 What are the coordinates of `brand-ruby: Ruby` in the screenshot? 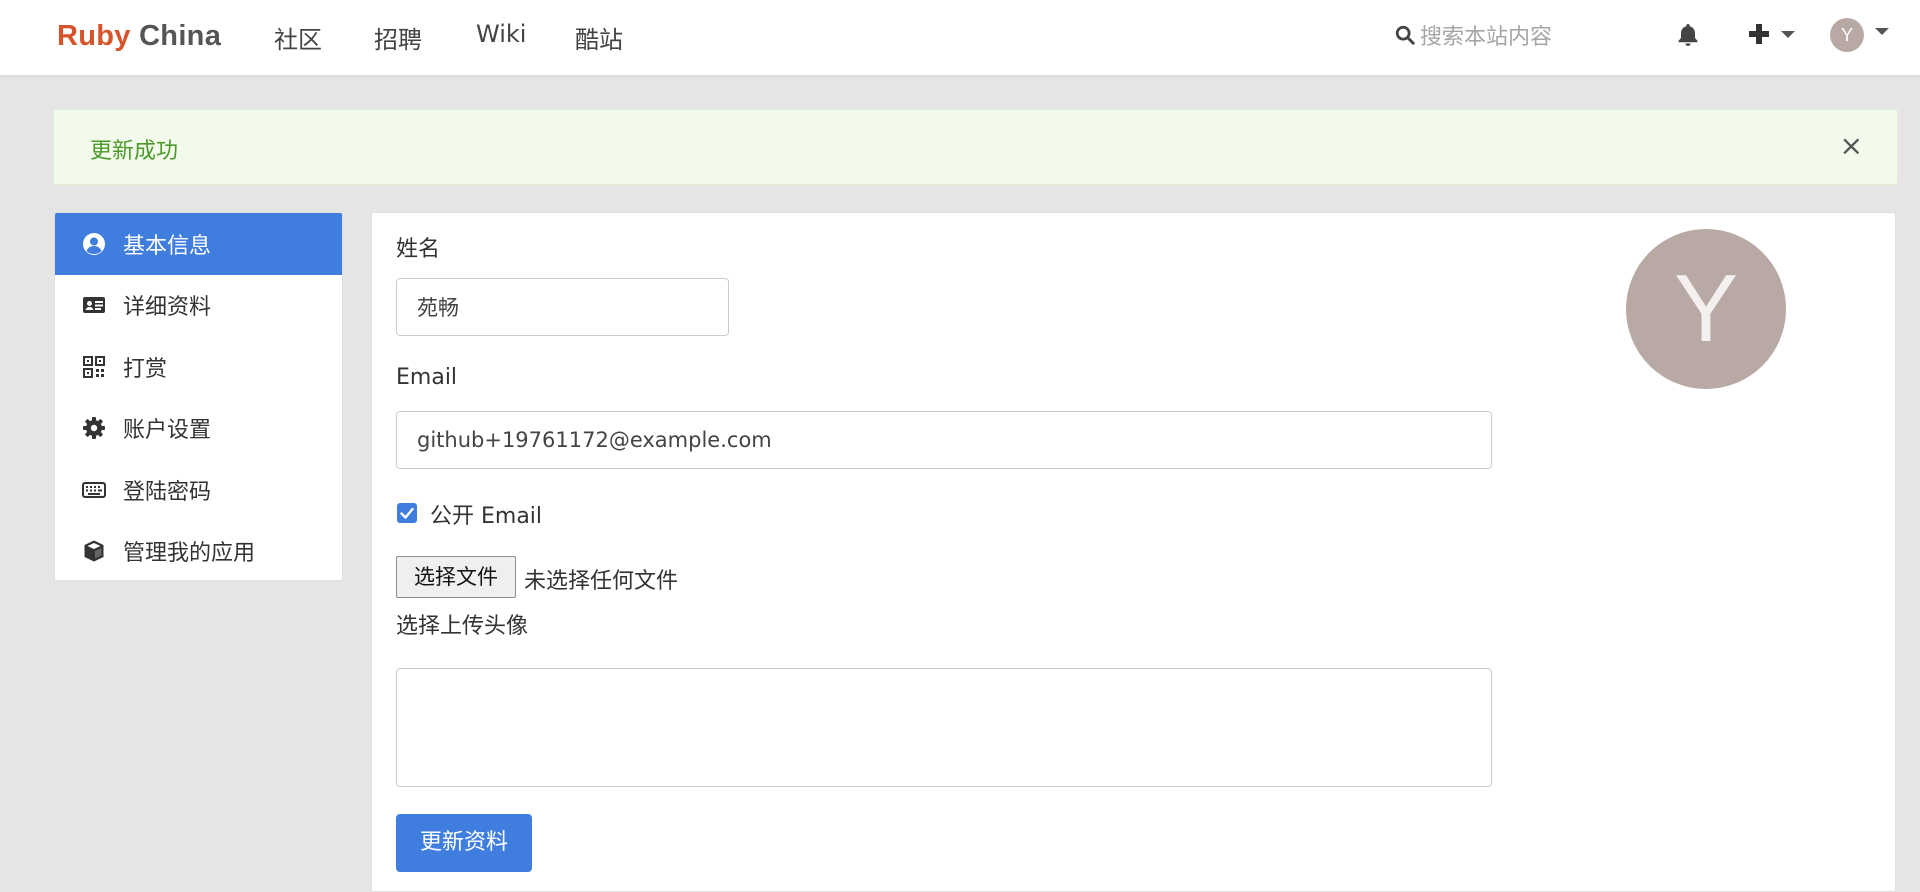 It's located at (94, 36).